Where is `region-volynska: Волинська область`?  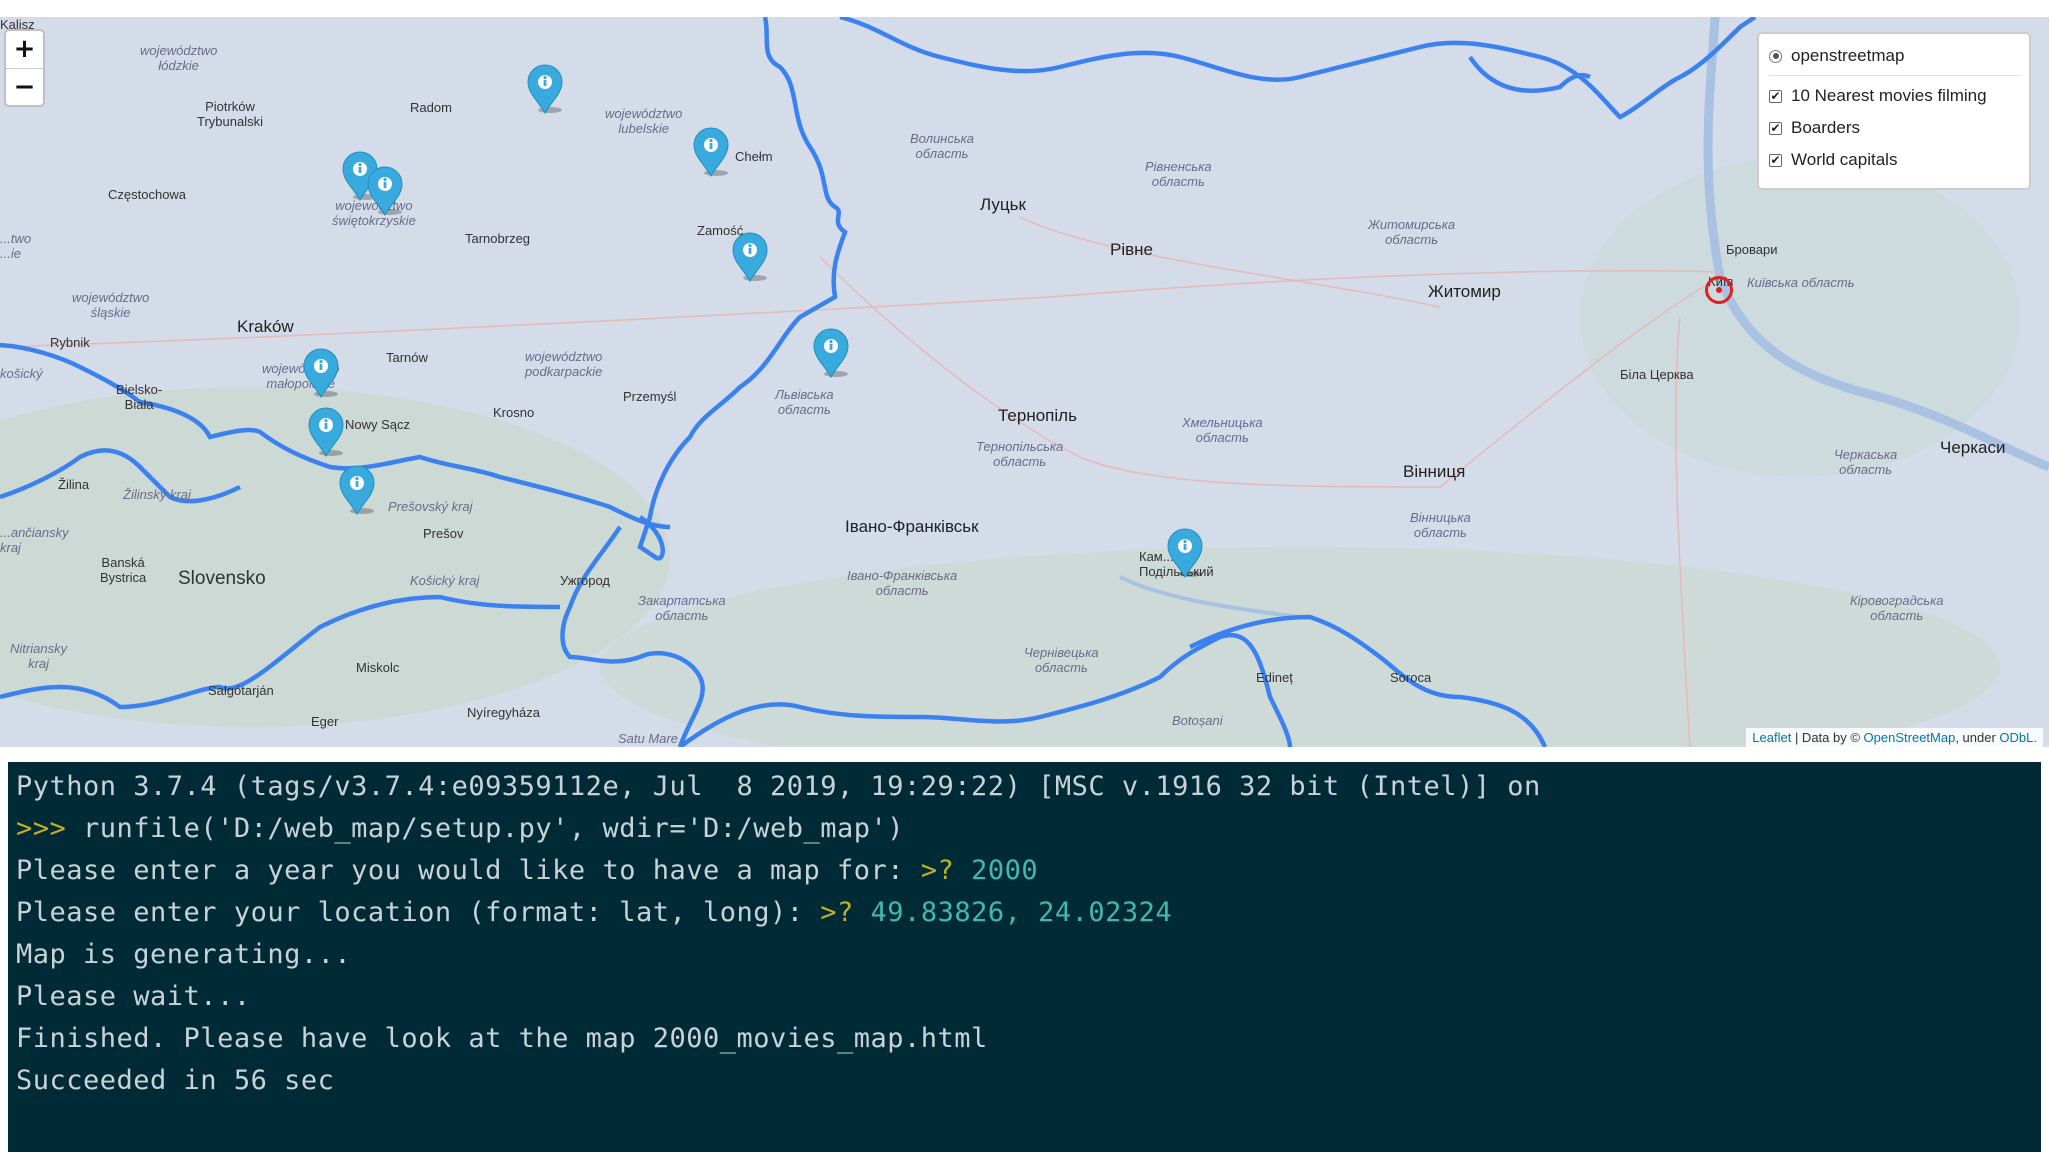
region-volynska: Волинська область is located at coordinates (942, 146).